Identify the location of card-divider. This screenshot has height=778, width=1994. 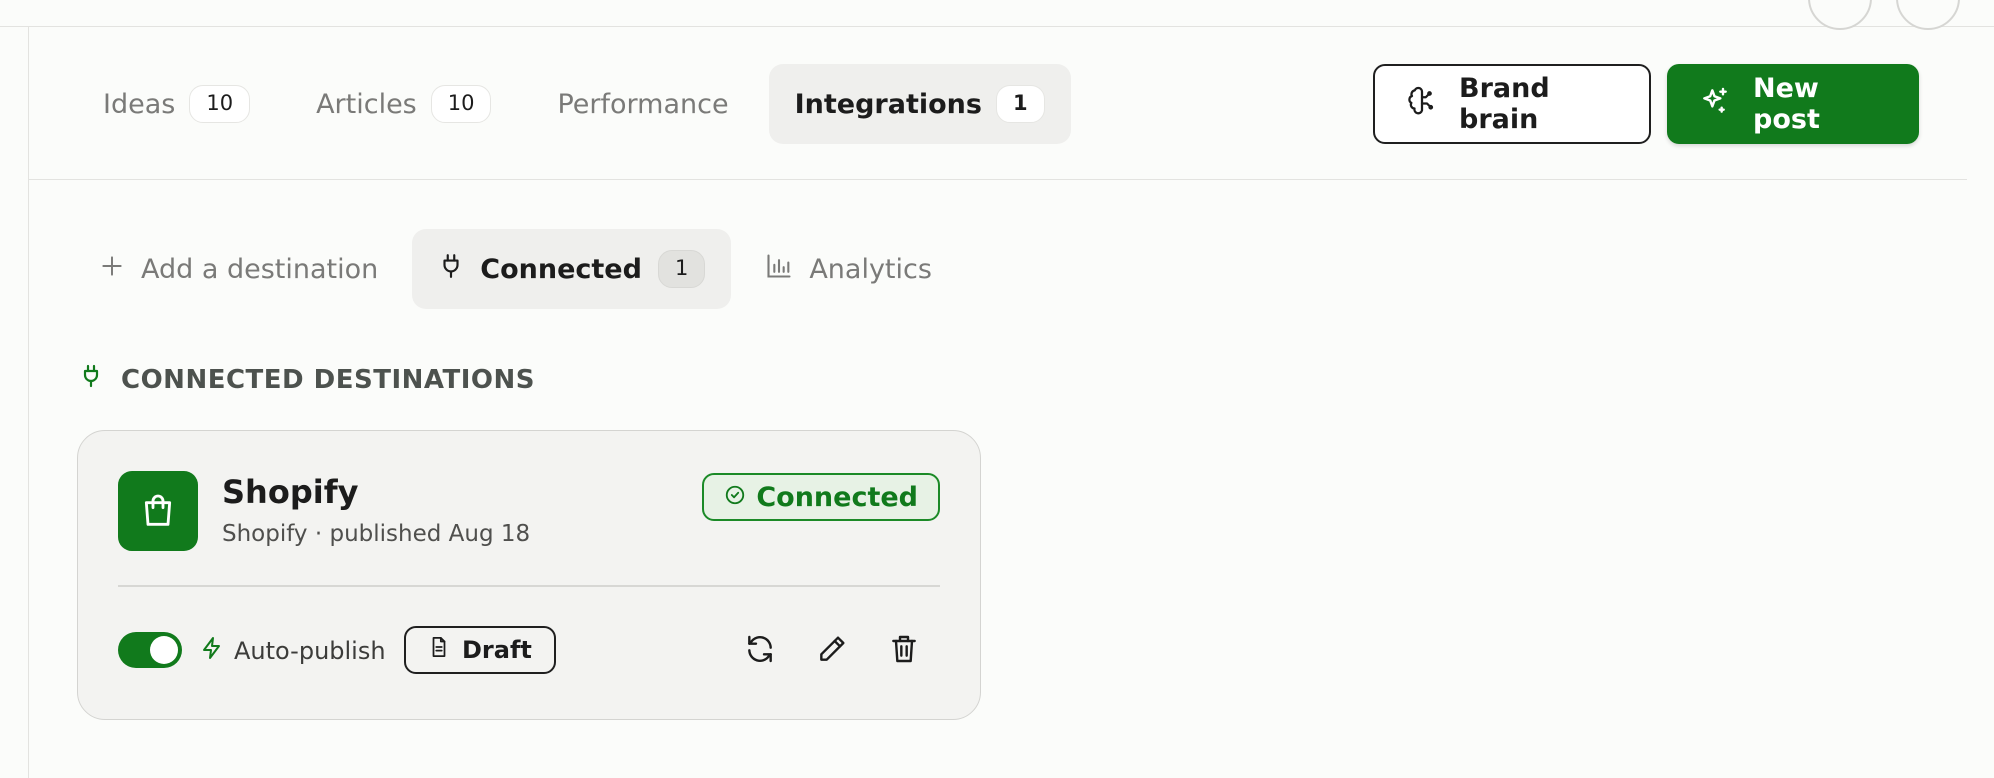
(529, 586).